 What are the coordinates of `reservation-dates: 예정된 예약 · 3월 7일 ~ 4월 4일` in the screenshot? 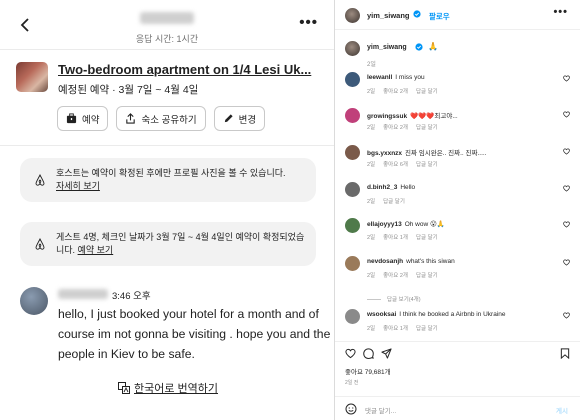 It's located at (128, 90).